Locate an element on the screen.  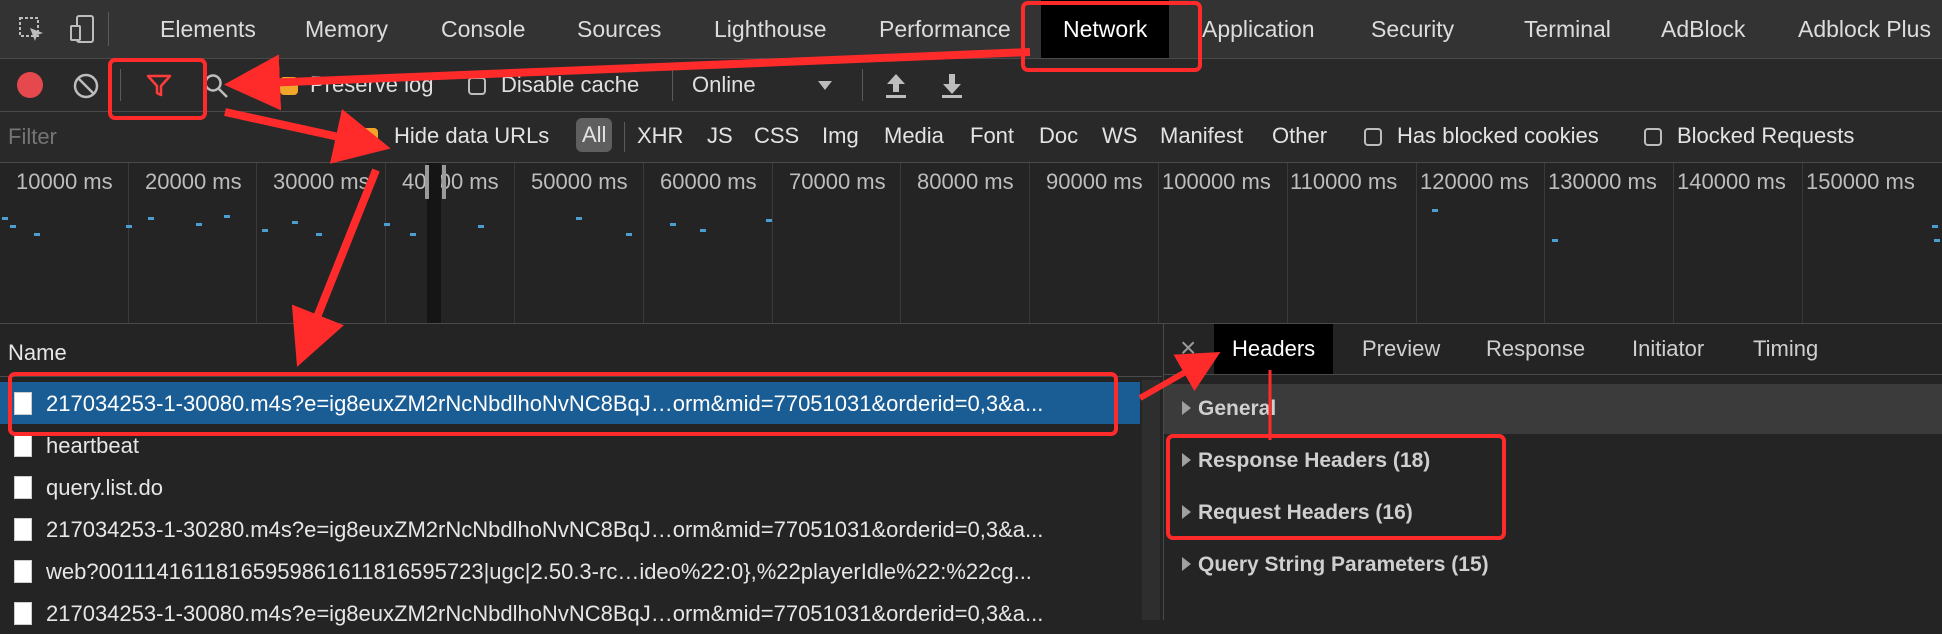
arrow-to-request-row is located at coordinates (335, 267).